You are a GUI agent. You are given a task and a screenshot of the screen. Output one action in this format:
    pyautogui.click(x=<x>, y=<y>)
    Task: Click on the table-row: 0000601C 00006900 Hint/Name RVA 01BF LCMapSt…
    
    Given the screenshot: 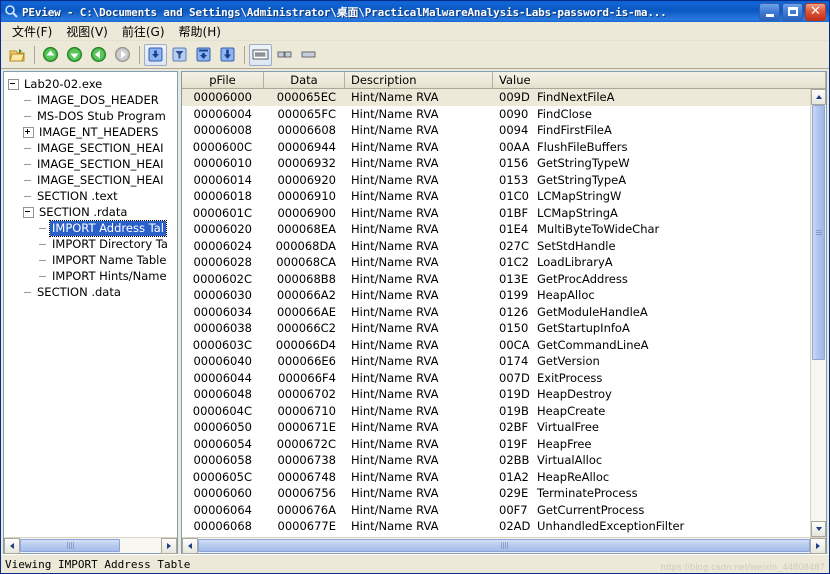 What is the action you would take?
    pyautogui.click(x=496, y=213)
    